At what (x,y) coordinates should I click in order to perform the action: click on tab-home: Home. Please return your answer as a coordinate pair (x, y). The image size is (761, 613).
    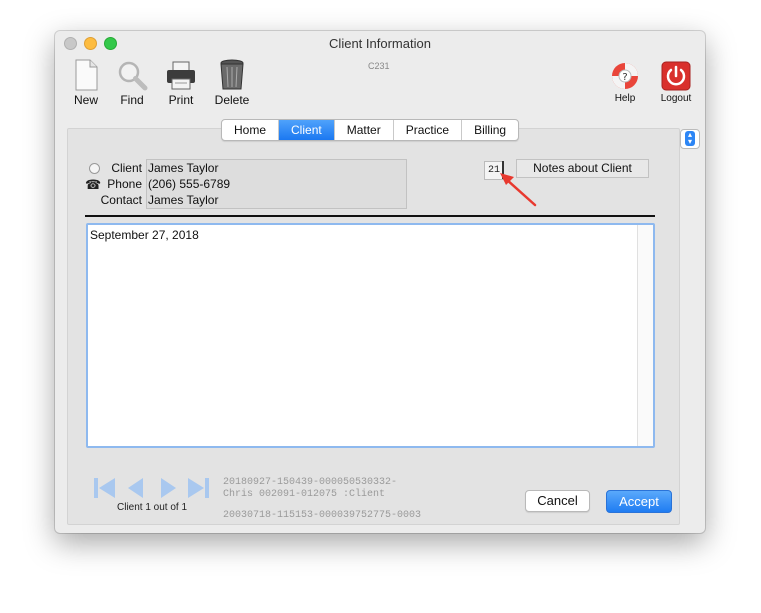
    Looking at the image, I should click on (251, 130).